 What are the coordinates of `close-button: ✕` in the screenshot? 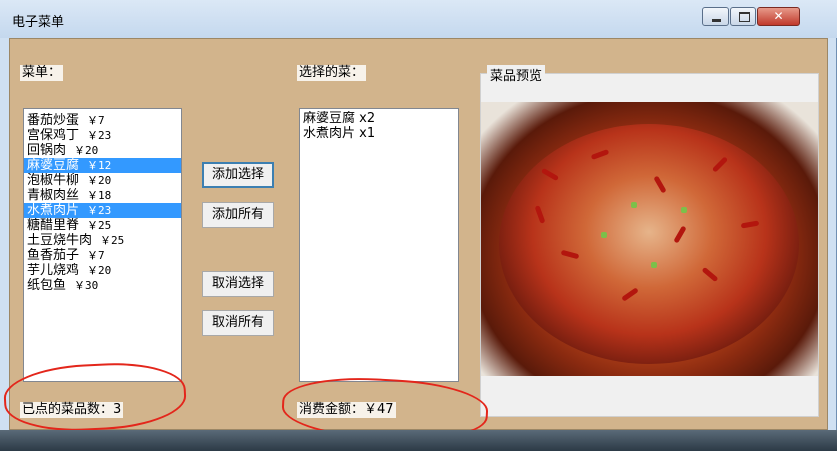 It's located at (778, 16).